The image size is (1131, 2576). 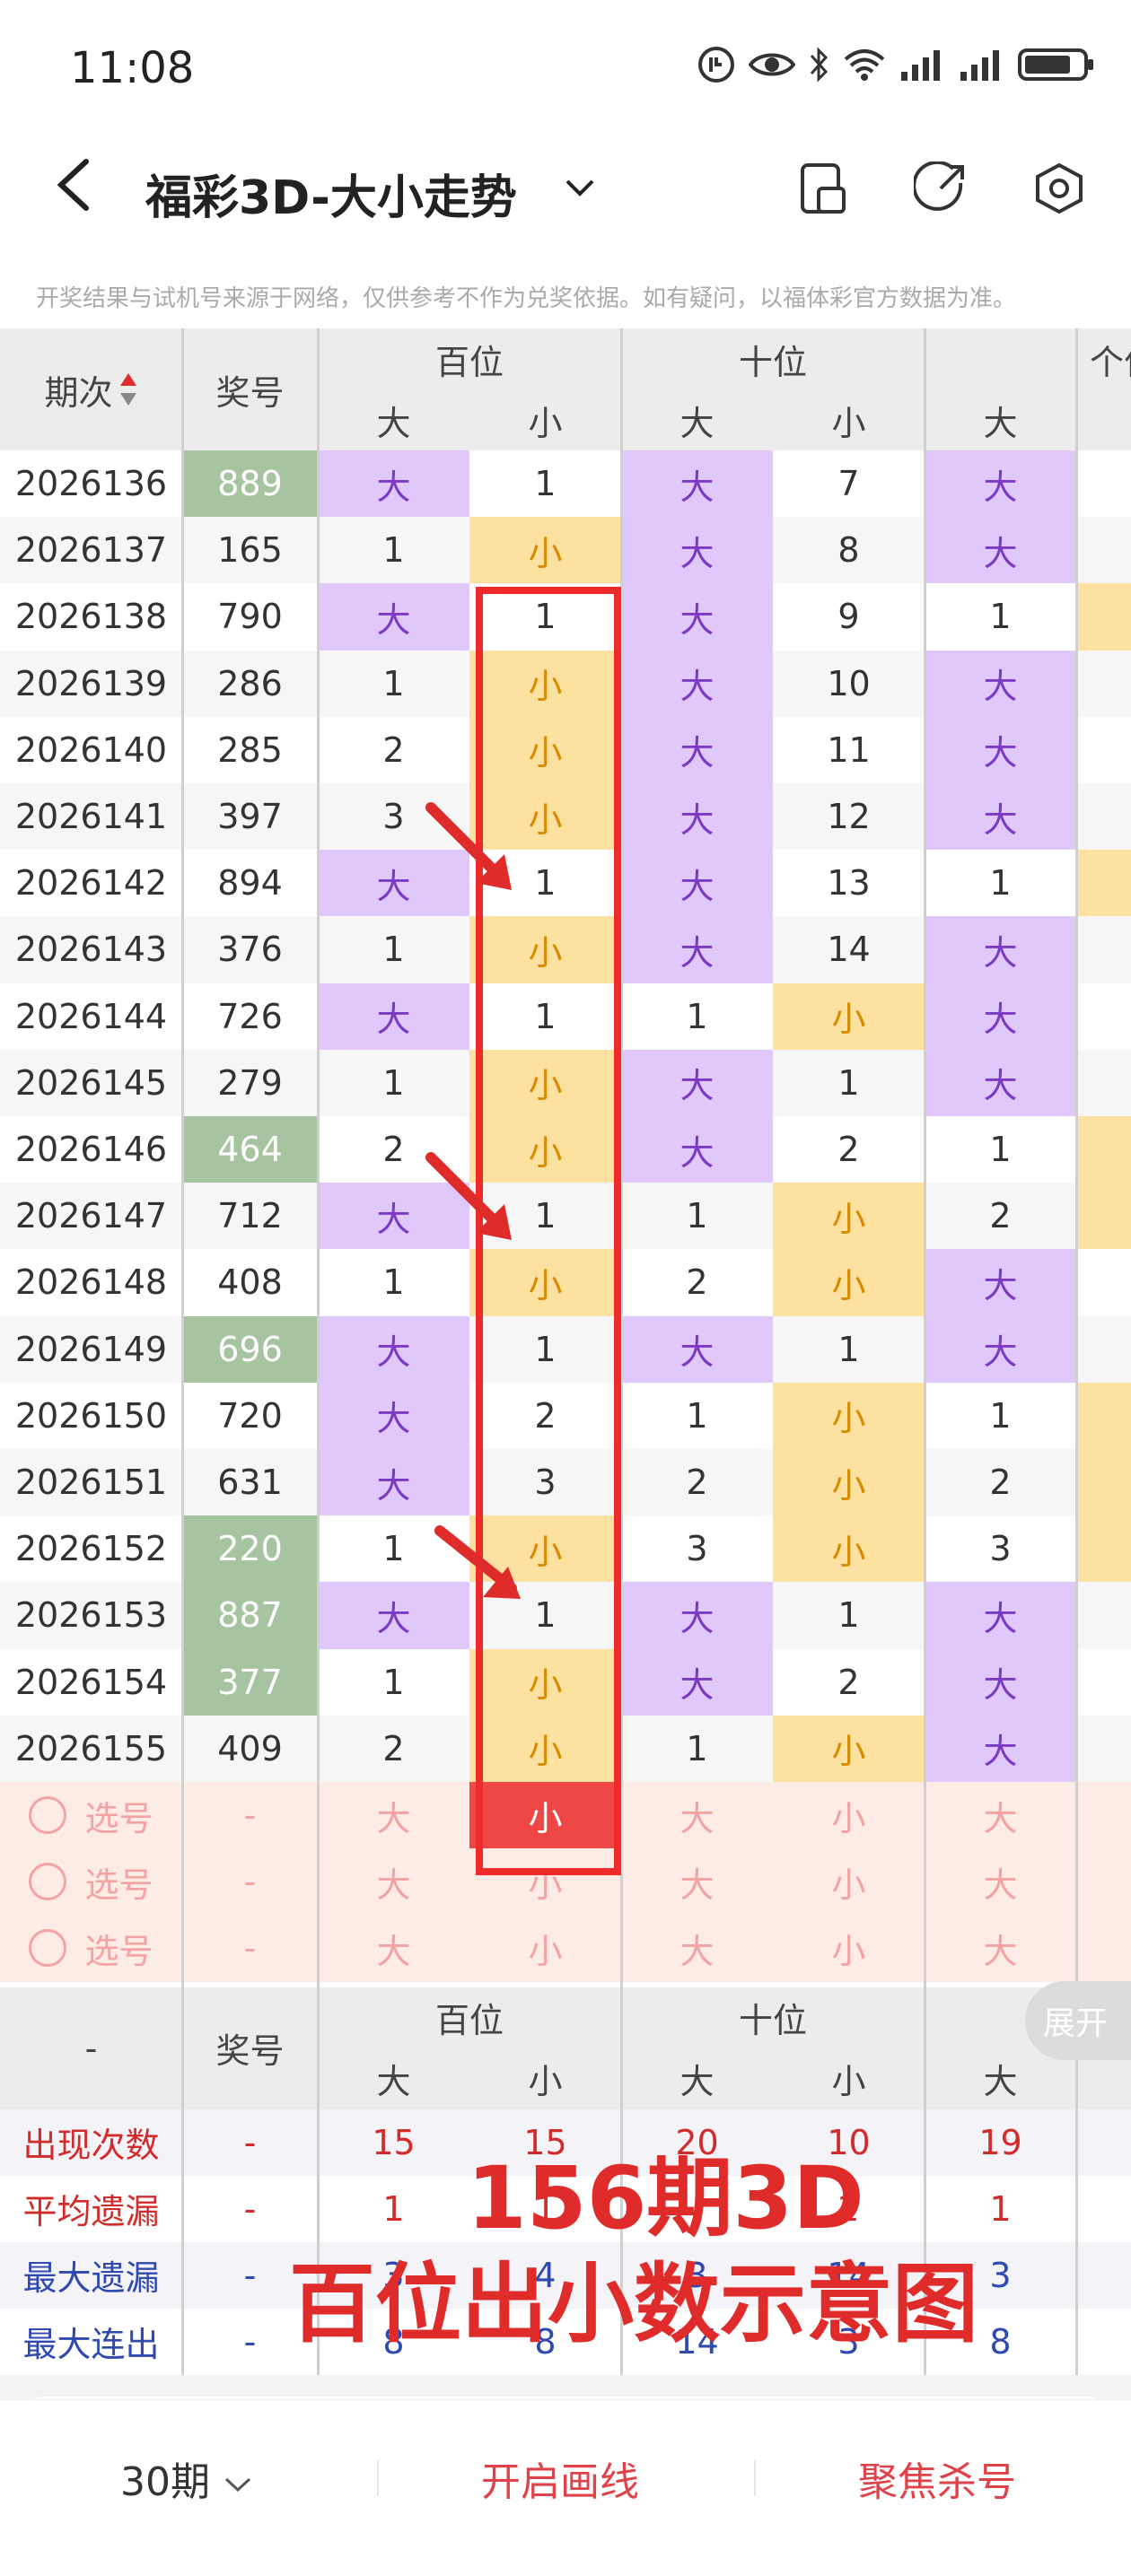 What do you see at coordinates (849, 950) in the screenshot?
I see `trend-cell: 14` at bounding box center [849, 950].